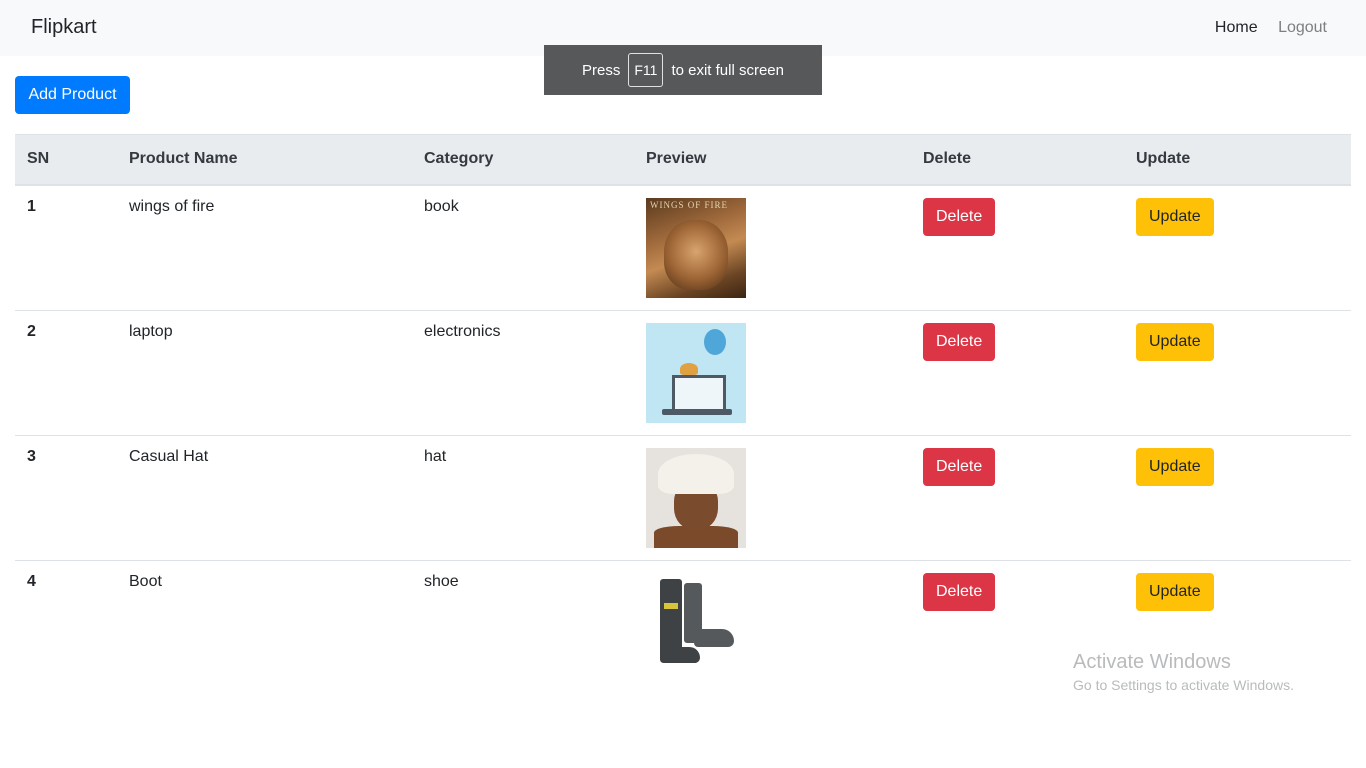 The height and width of the screenshot is (768, 1366). What do you see at coordinates (1263, 28) in the screenshot?
I see `nav-links: Home Logout` at bounding box center [1263, 28].